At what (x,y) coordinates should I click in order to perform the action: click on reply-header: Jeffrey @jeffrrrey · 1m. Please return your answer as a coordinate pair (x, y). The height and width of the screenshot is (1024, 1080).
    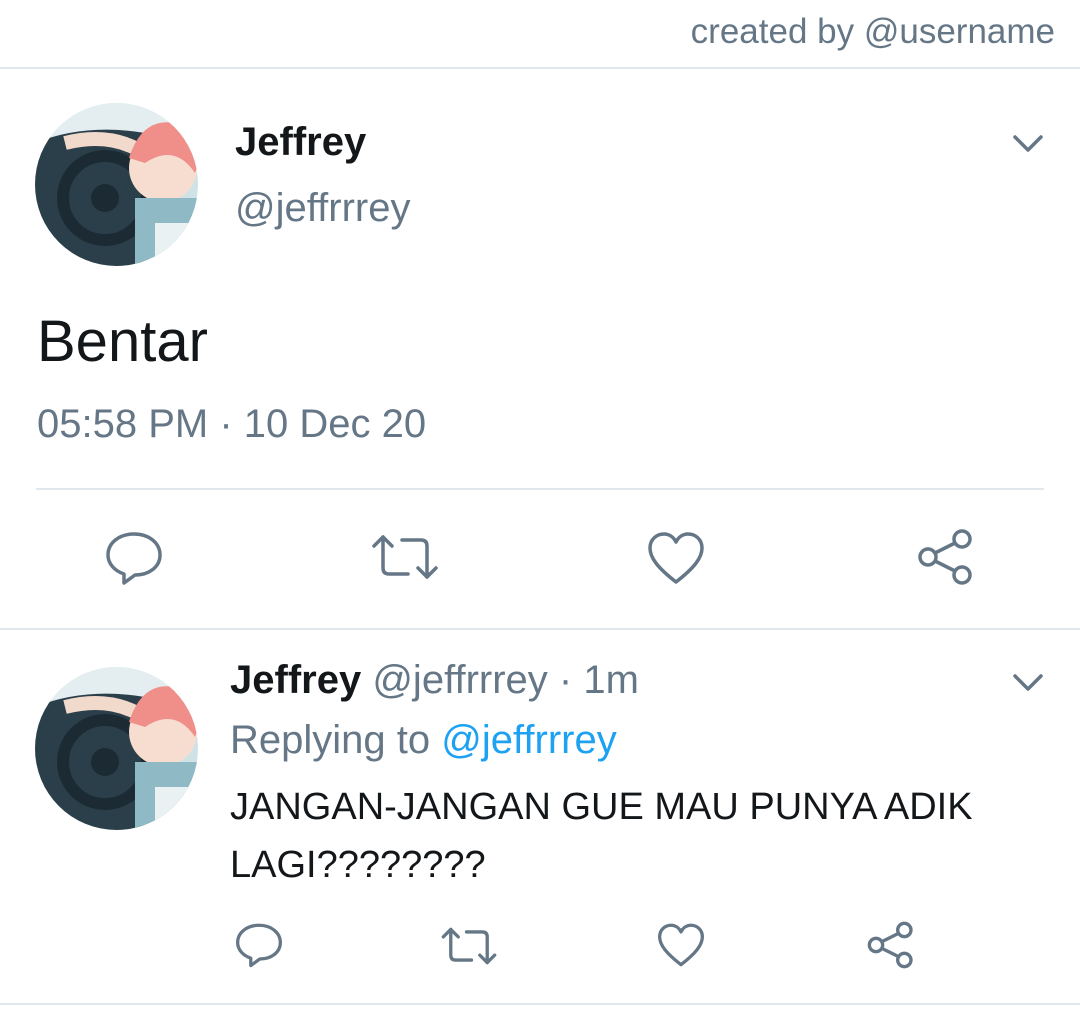
    Looking at the image, I should click on (434, 680).